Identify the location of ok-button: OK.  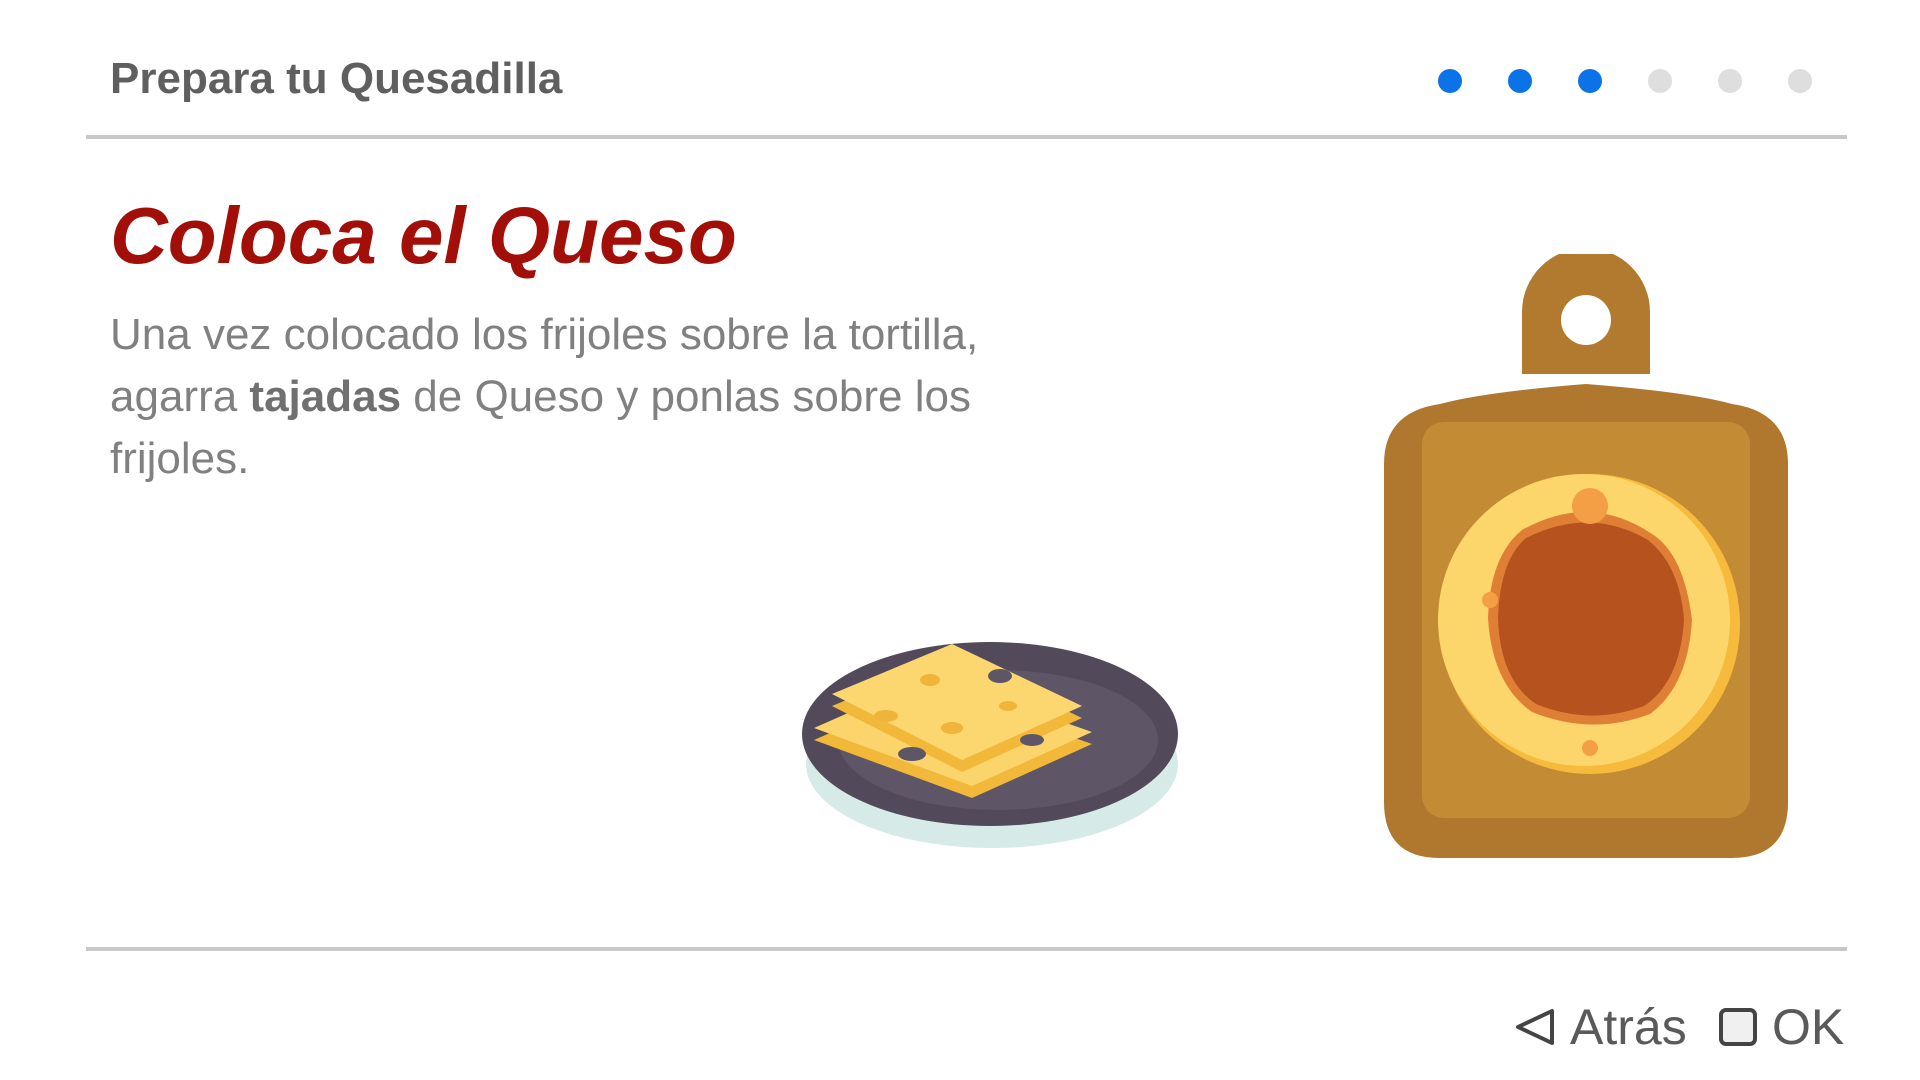
(1780, 1027).